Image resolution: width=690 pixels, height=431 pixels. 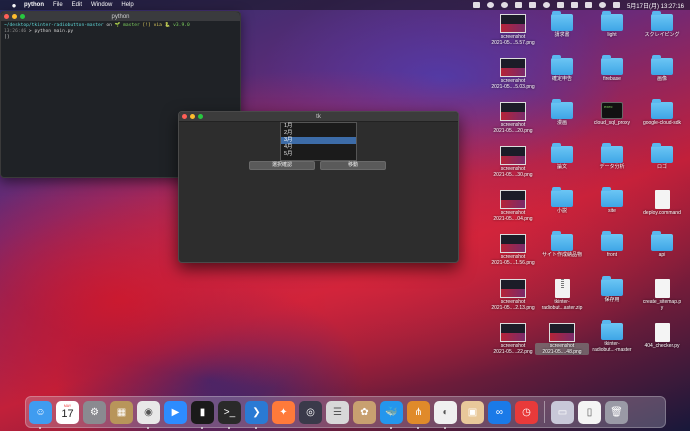 I want to click on desktop-item-folder: スクレイピング, so click(x=662, y=24).